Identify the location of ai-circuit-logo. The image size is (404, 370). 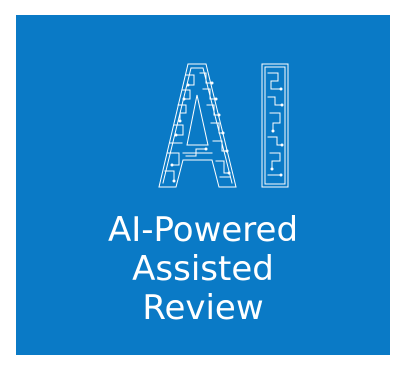
(223, 125).